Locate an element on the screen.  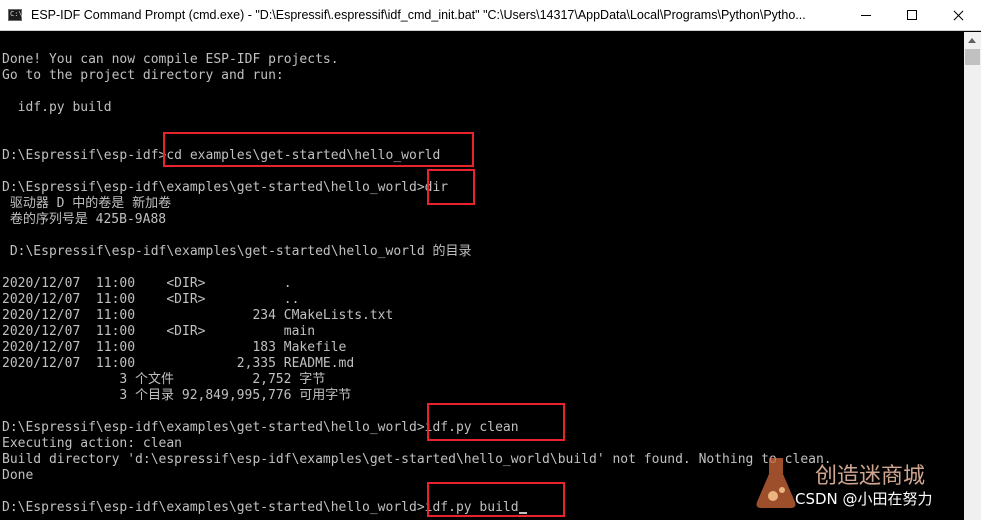
highlight-box-dir-command is located at coordinates (451, 187).